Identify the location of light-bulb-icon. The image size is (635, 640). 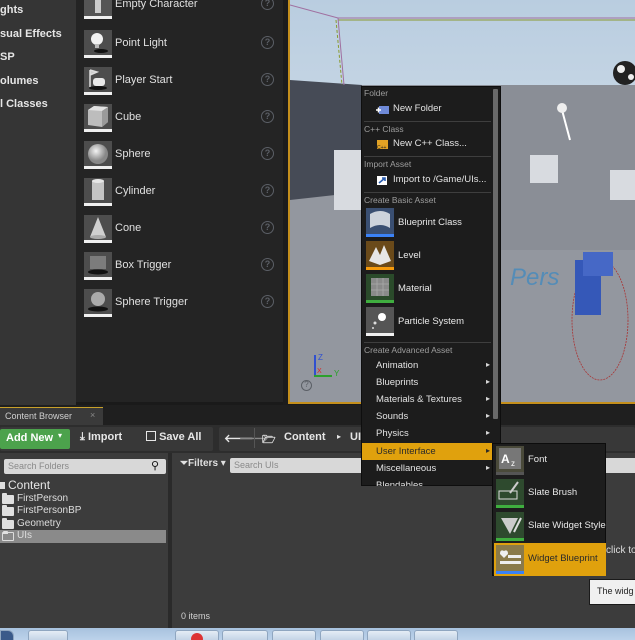
(98, 44).